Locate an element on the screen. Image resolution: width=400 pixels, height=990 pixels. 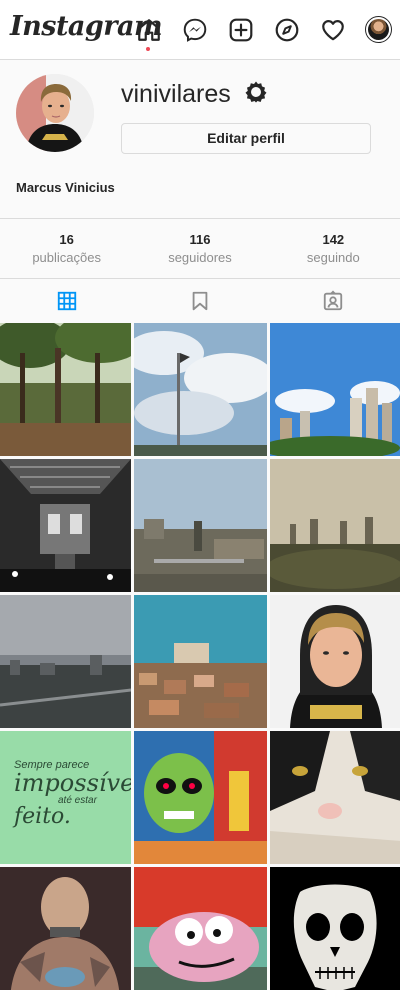
tab-saved is located at coordinates (199, 301).